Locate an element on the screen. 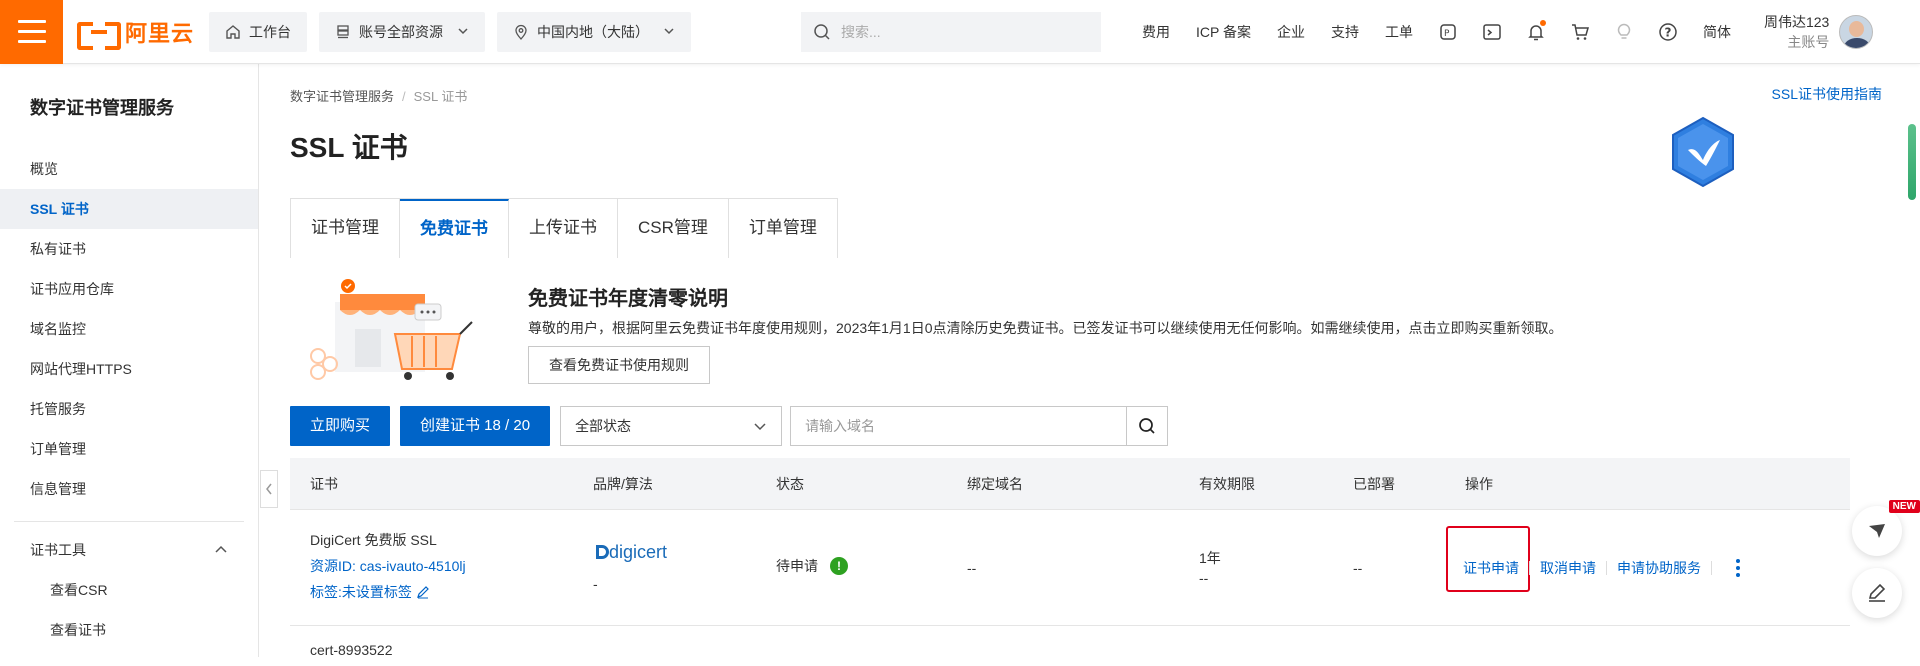  tab-free-cert: 免费证书 is located at coordinates (454, 228).